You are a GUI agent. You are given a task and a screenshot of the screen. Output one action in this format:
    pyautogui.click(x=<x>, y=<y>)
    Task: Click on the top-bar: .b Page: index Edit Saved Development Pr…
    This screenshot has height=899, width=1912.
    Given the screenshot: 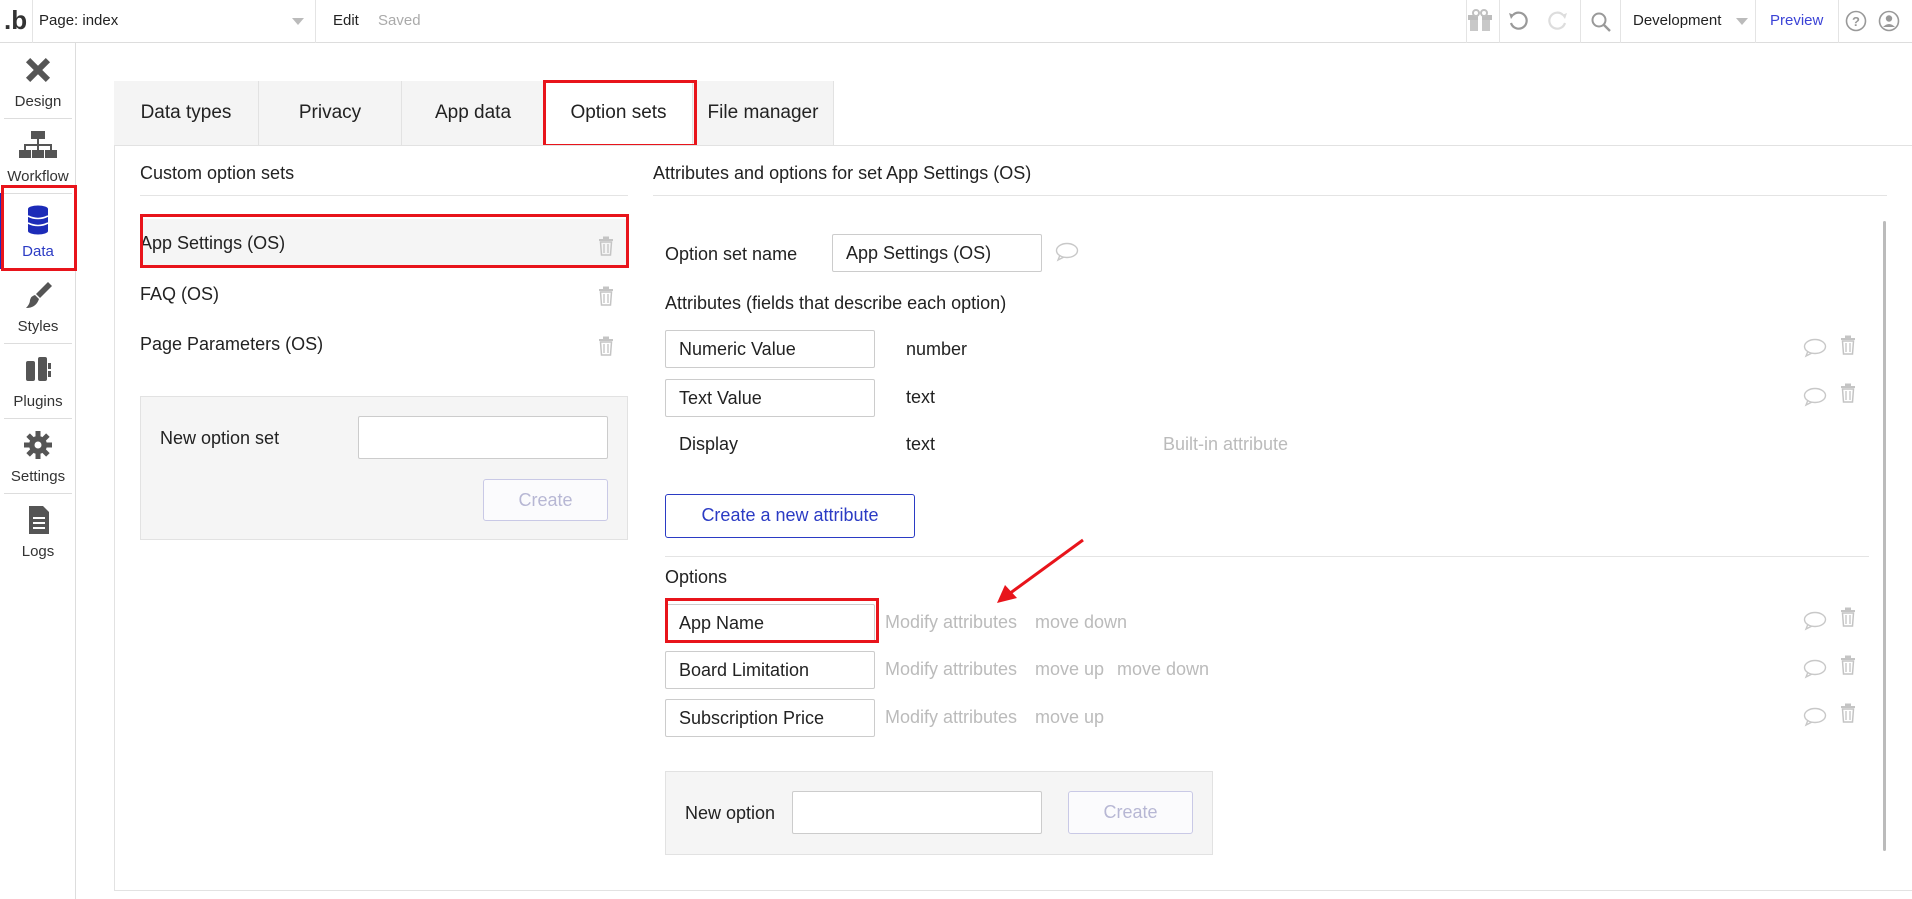 What is the action you would take?
    pyautogui.click(x=956, y=21)
    